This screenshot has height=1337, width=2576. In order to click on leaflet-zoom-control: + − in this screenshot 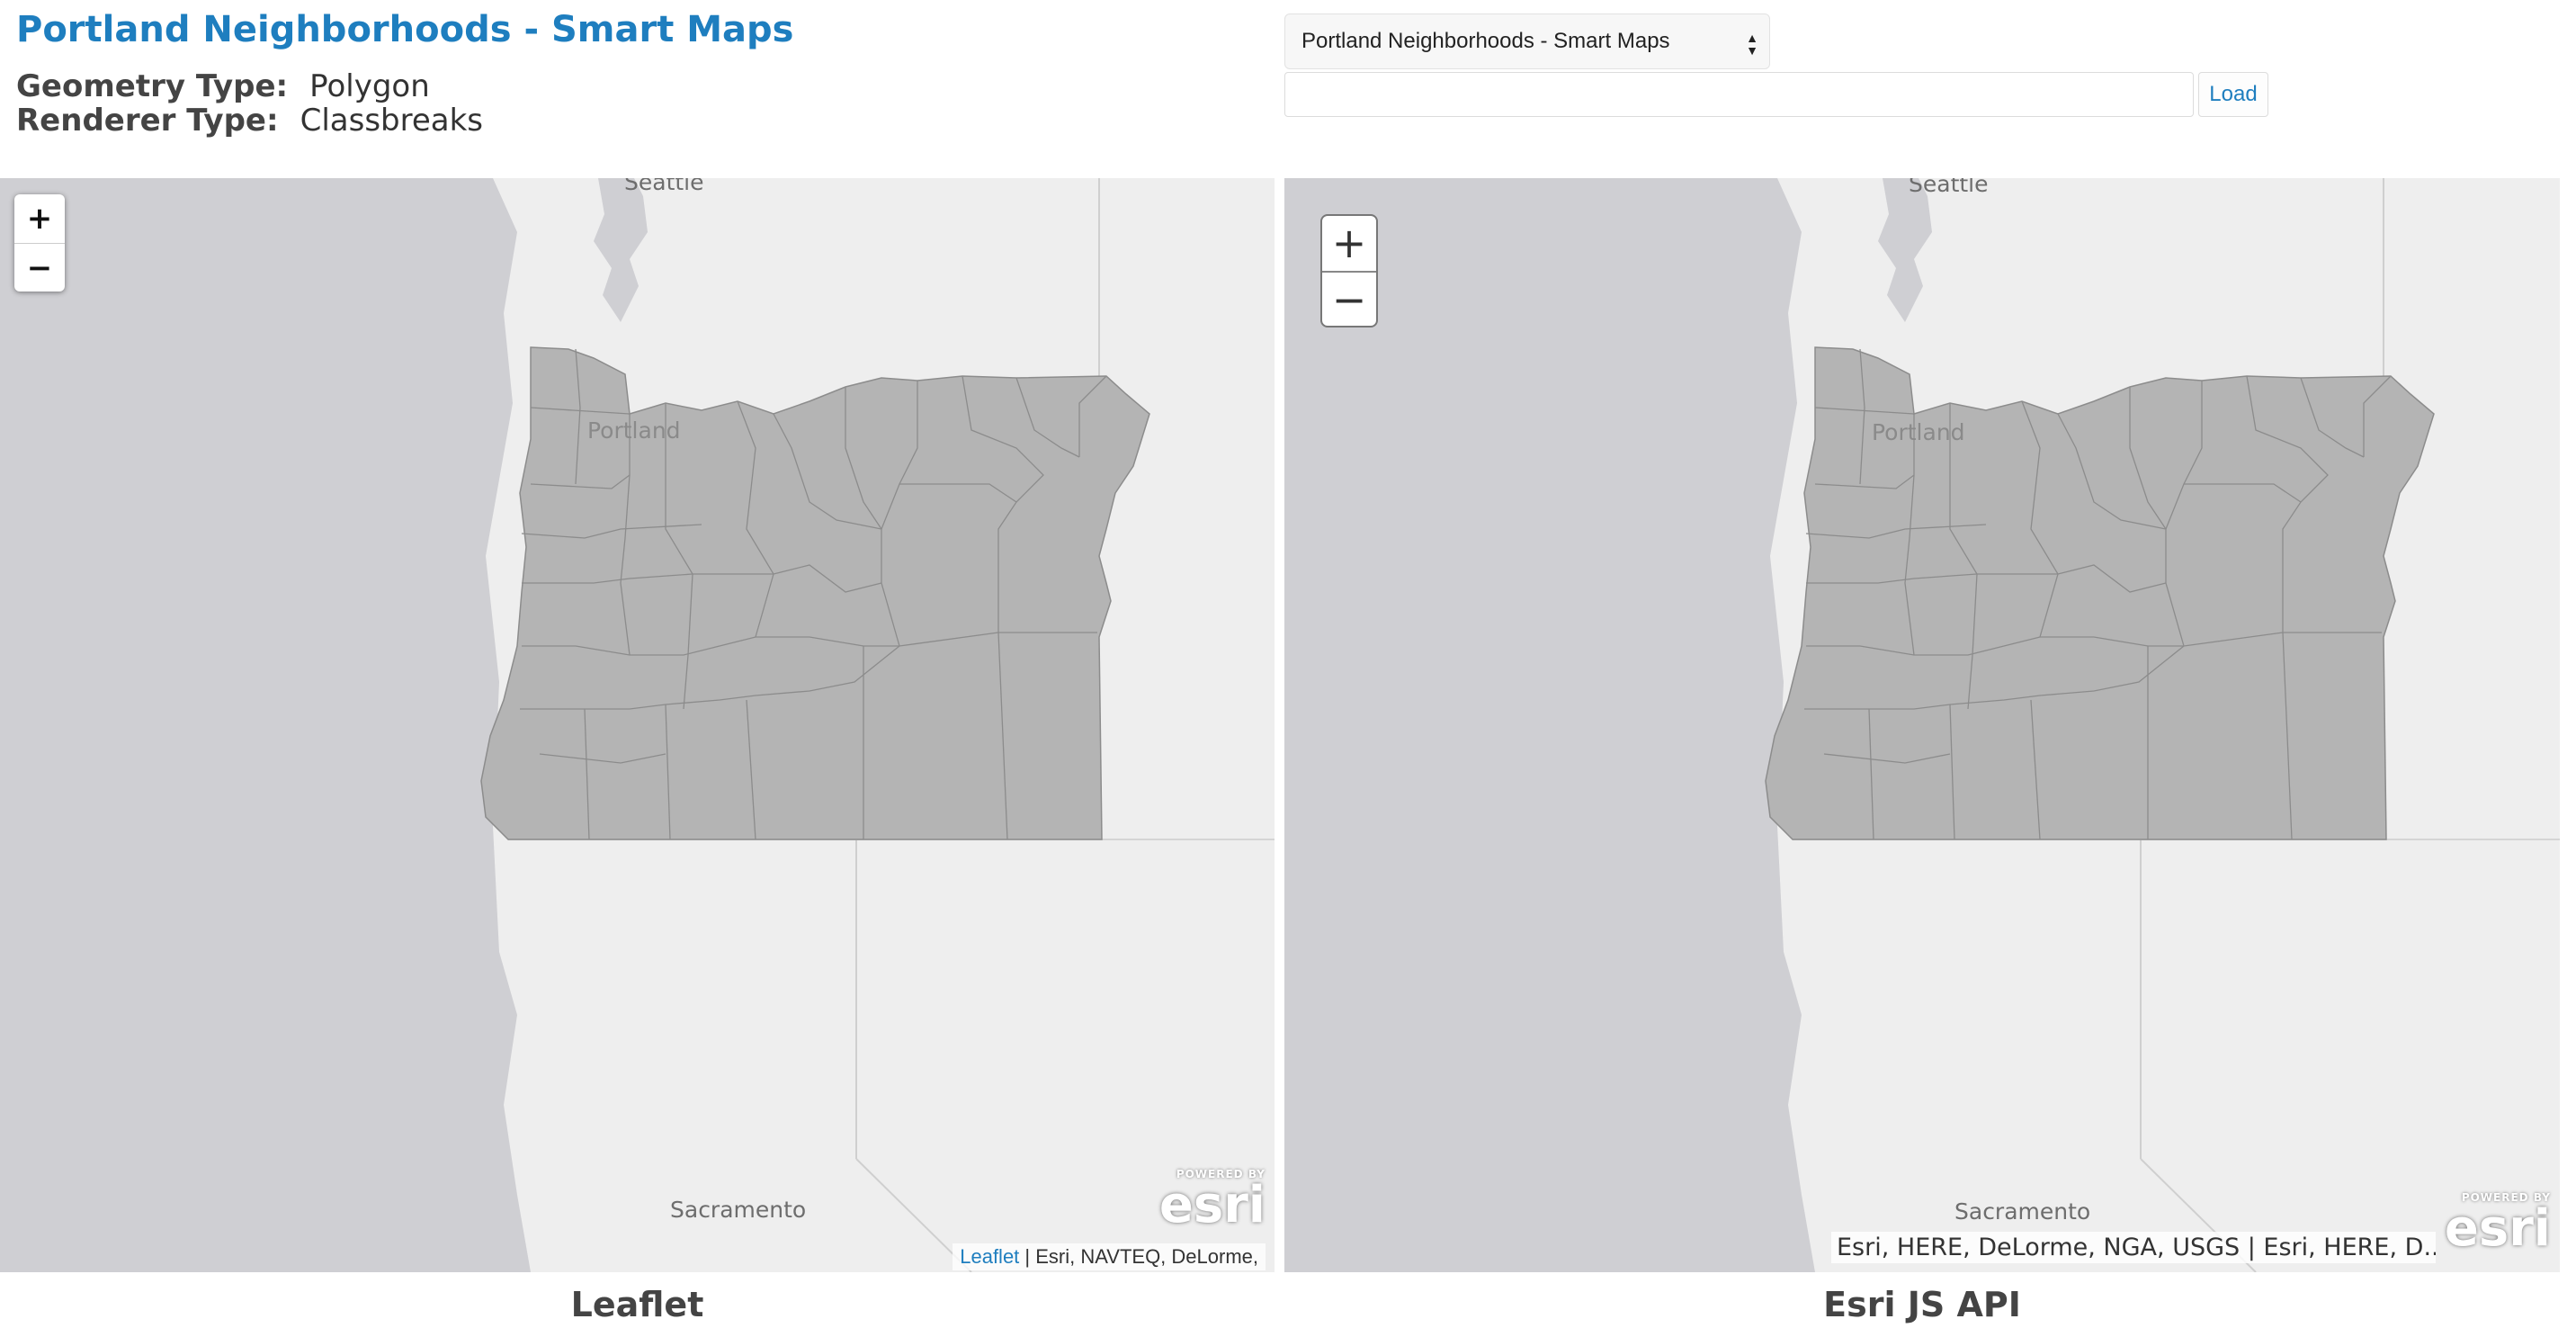, I will do `click(39, 243)`.